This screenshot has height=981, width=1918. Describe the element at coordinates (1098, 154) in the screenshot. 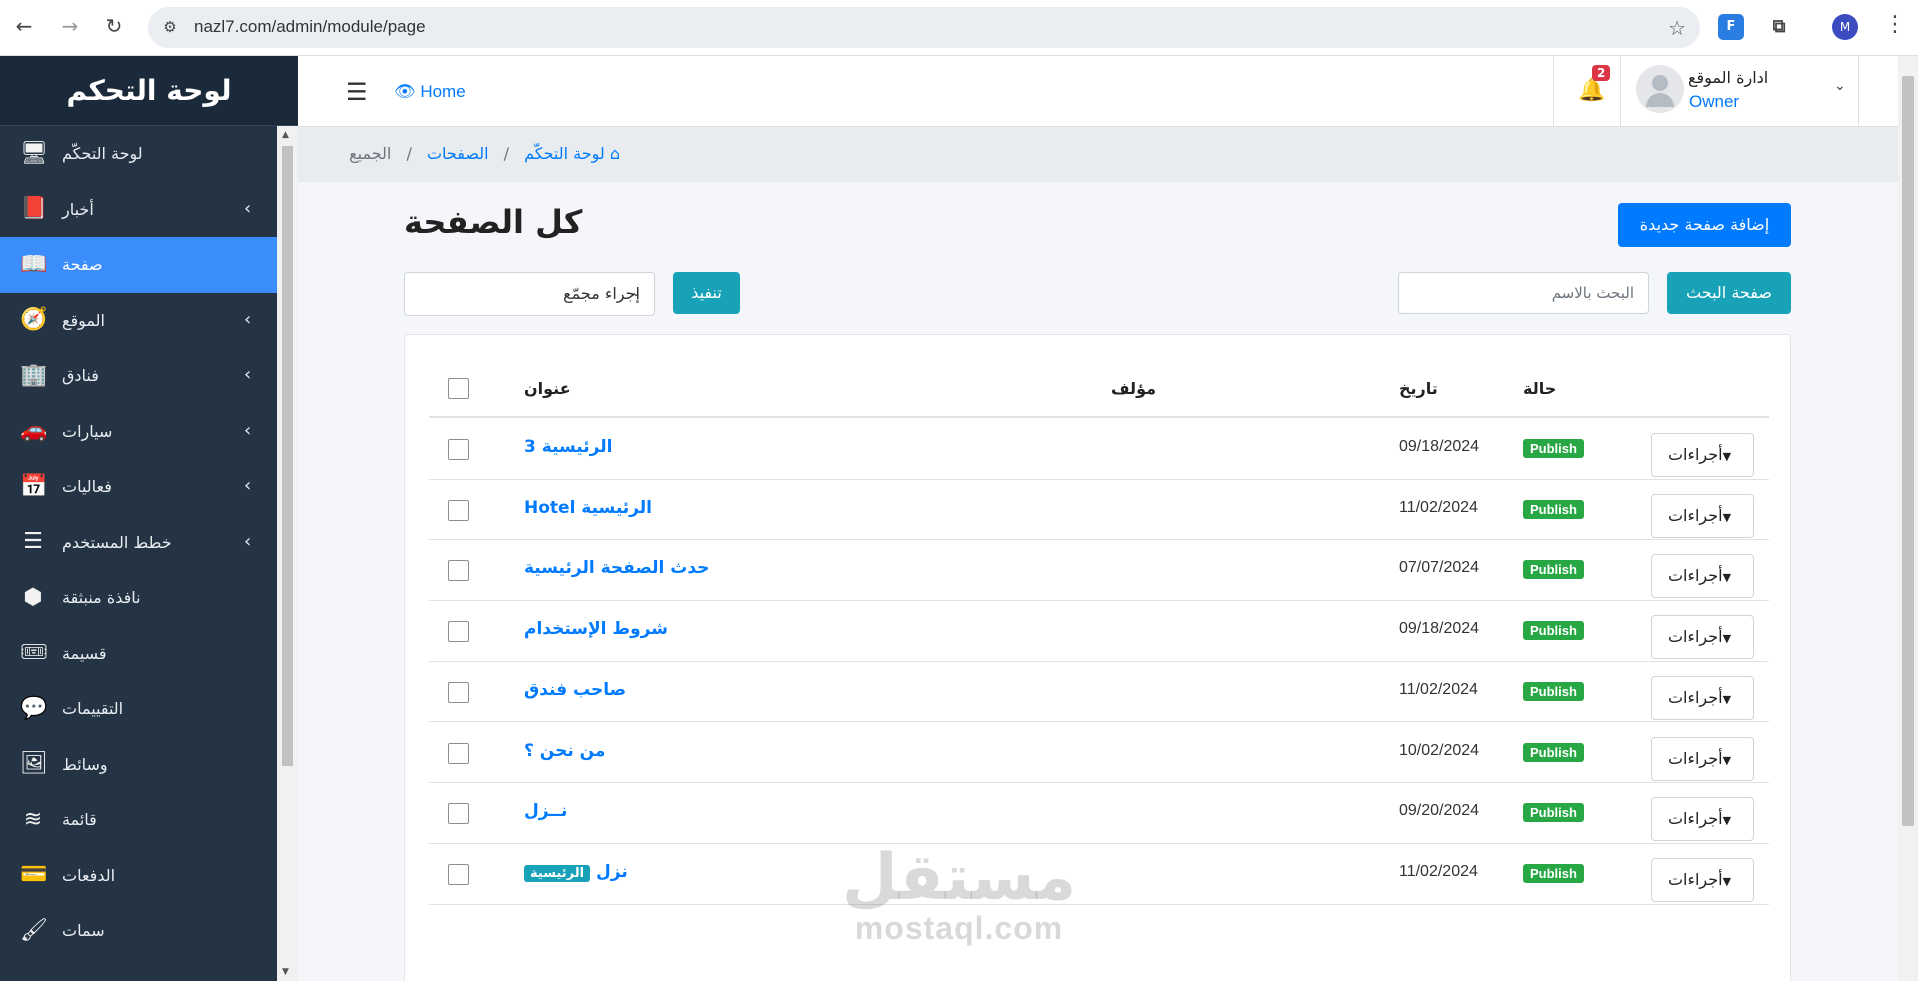

I see `breadcrumb: ⌂ لوحة التحكّم / الصفحات / الجميع` at that location.